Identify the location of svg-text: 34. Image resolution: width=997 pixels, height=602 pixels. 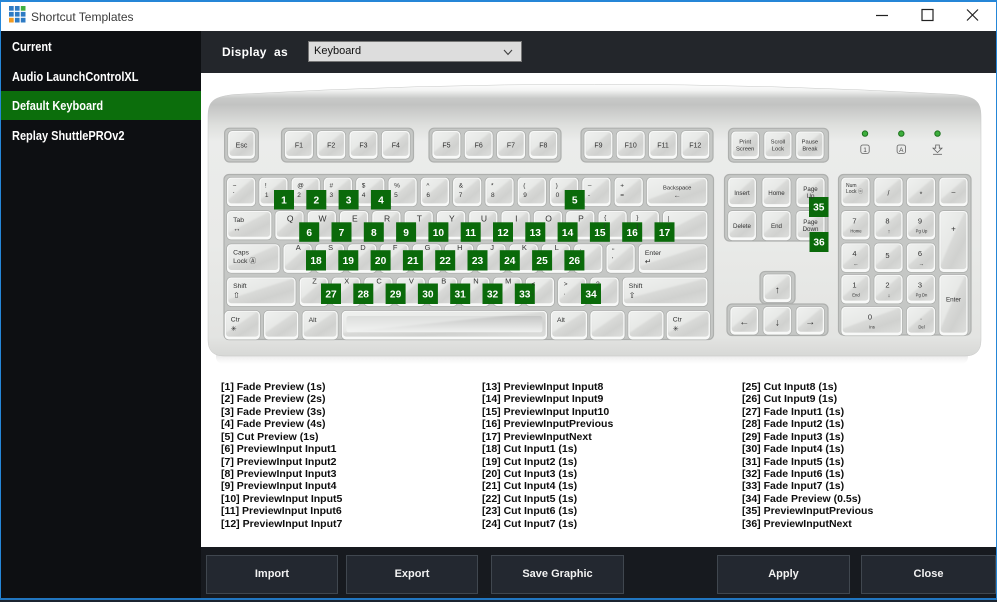
(591, 294).